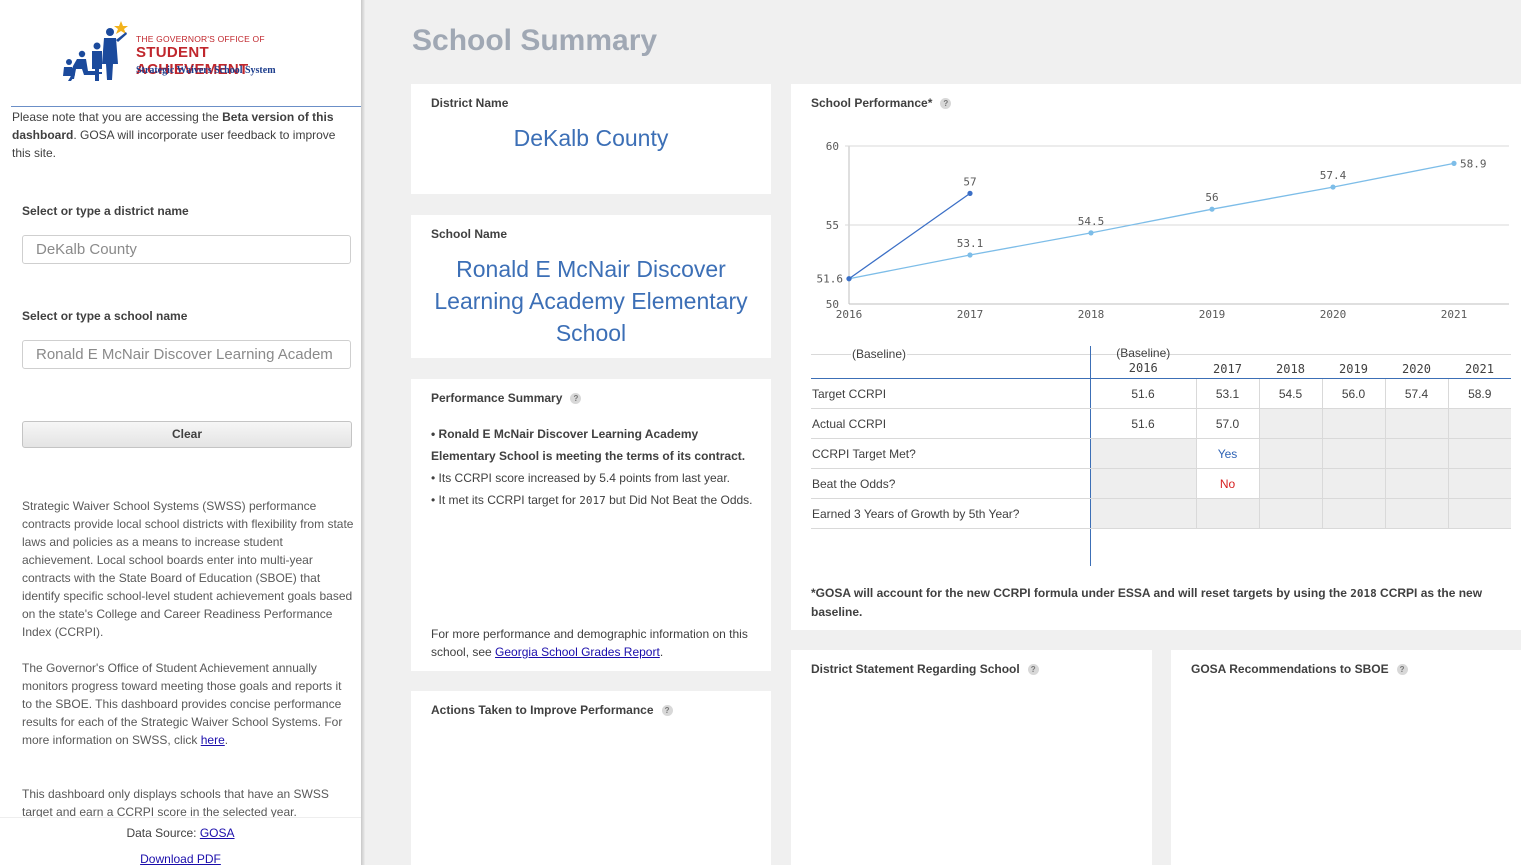 Image resolution: width=1521 pixels, height=865 pixels. I want to click on table-cell: 58.9, so click(1479, 393).